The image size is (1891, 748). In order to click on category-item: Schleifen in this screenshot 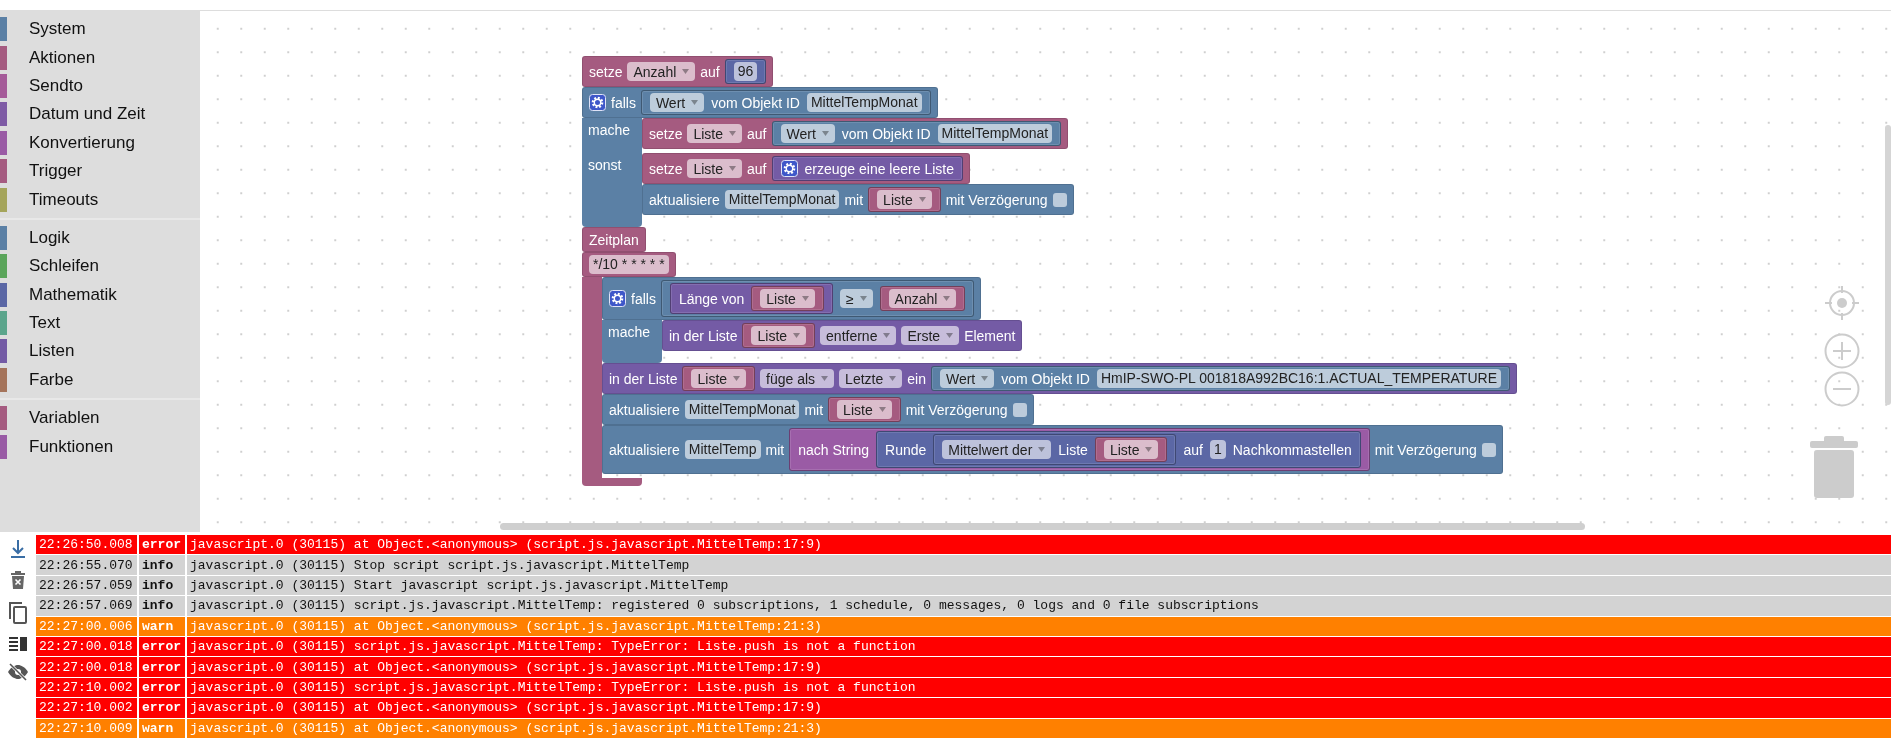, I will do `click(64, 266)`.